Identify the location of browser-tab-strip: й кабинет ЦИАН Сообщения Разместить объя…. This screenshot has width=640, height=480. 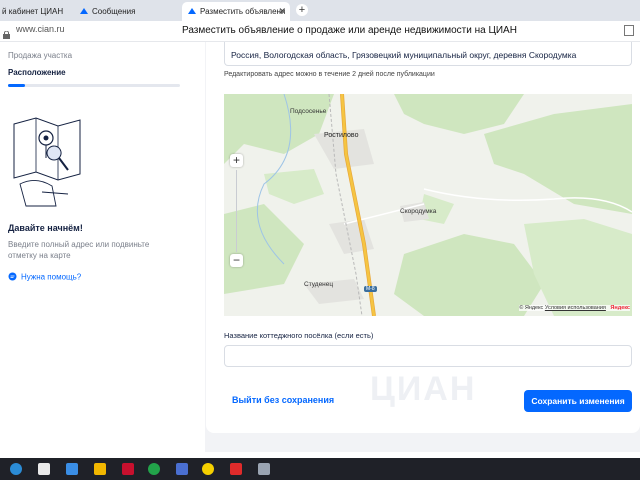
(320, 10).